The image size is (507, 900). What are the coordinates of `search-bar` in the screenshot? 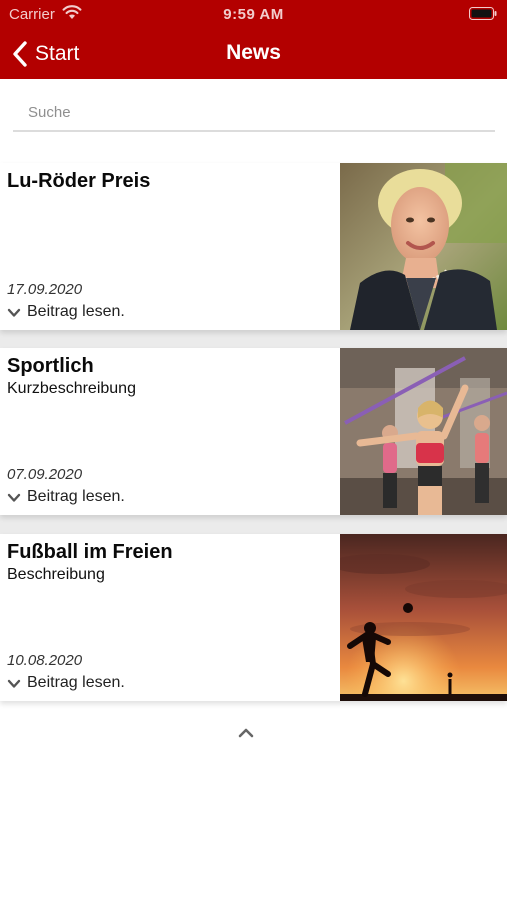 It's located at (254, 114).